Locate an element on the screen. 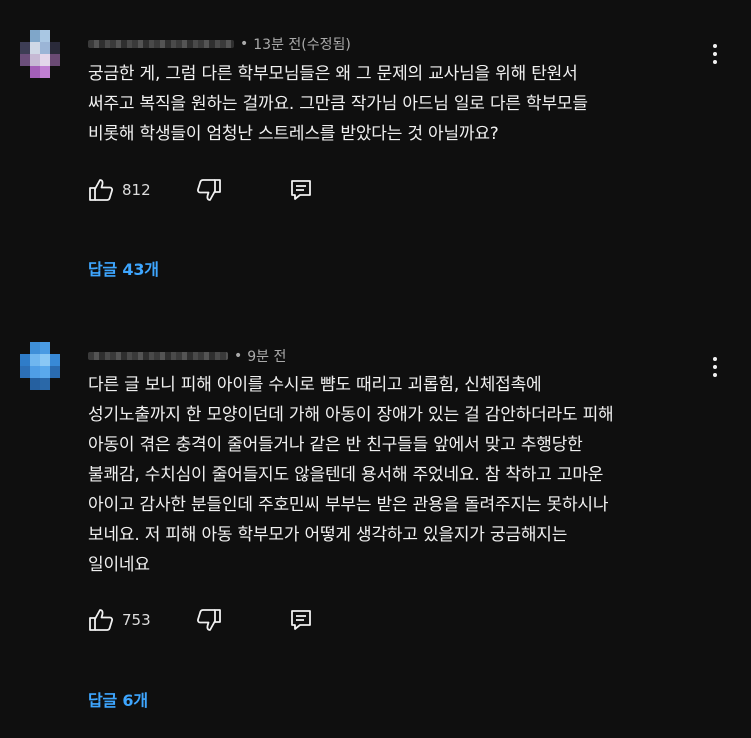 This screenshot has height=738, width=751. replies-toggle-button: 답글 43개 is located at coordinates (123, 268).